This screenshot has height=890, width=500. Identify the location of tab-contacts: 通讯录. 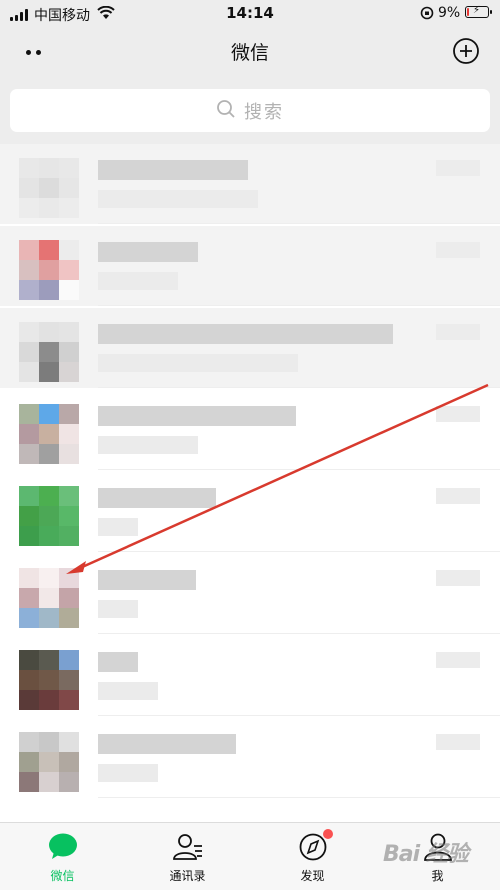
(187, 856).